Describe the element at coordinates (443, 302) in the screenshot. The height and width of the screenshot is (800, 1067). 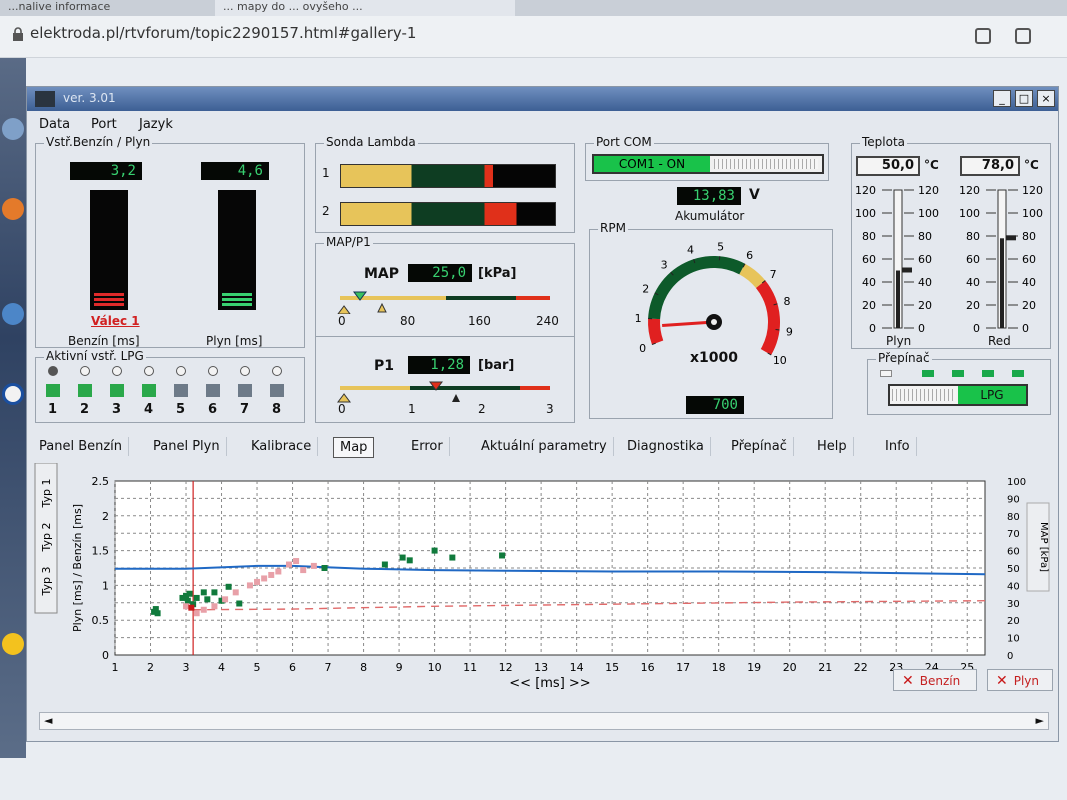
I see `map-scale` at that location.